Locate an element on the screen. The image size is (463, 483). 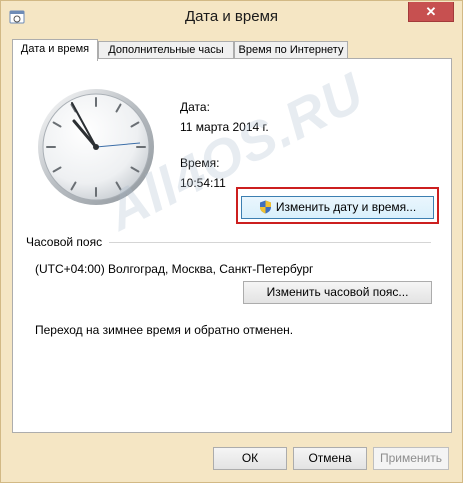
title-bar: Дата и время ✕ is located at coordinates (231, 16).